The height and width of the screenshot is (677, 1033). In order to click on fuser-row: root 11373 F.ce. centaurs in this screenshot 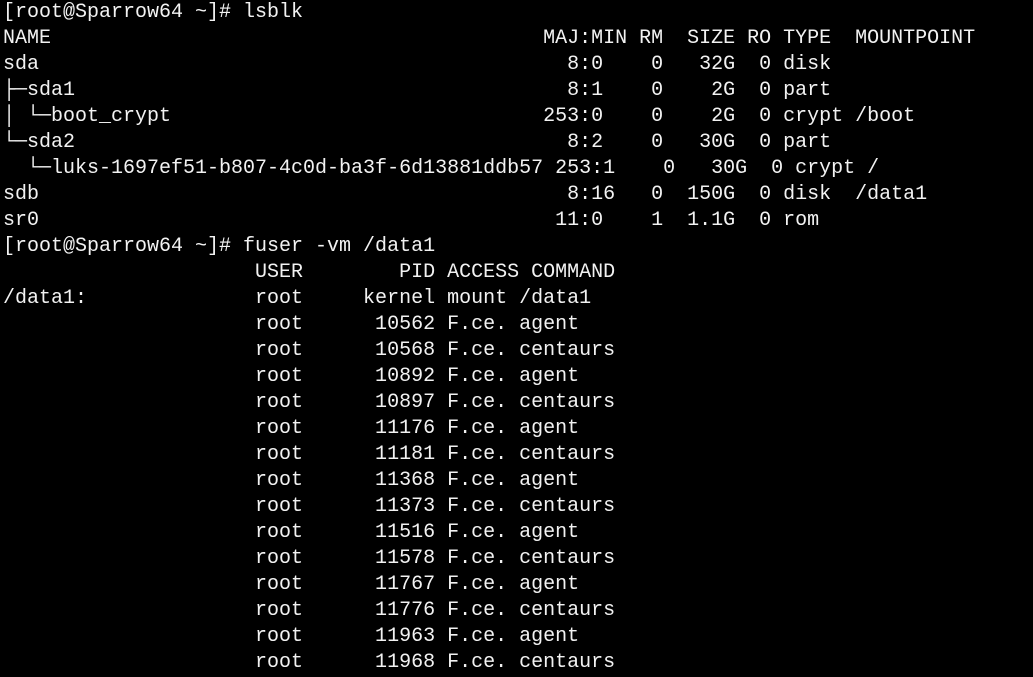, I will do `click(309, 506)`.